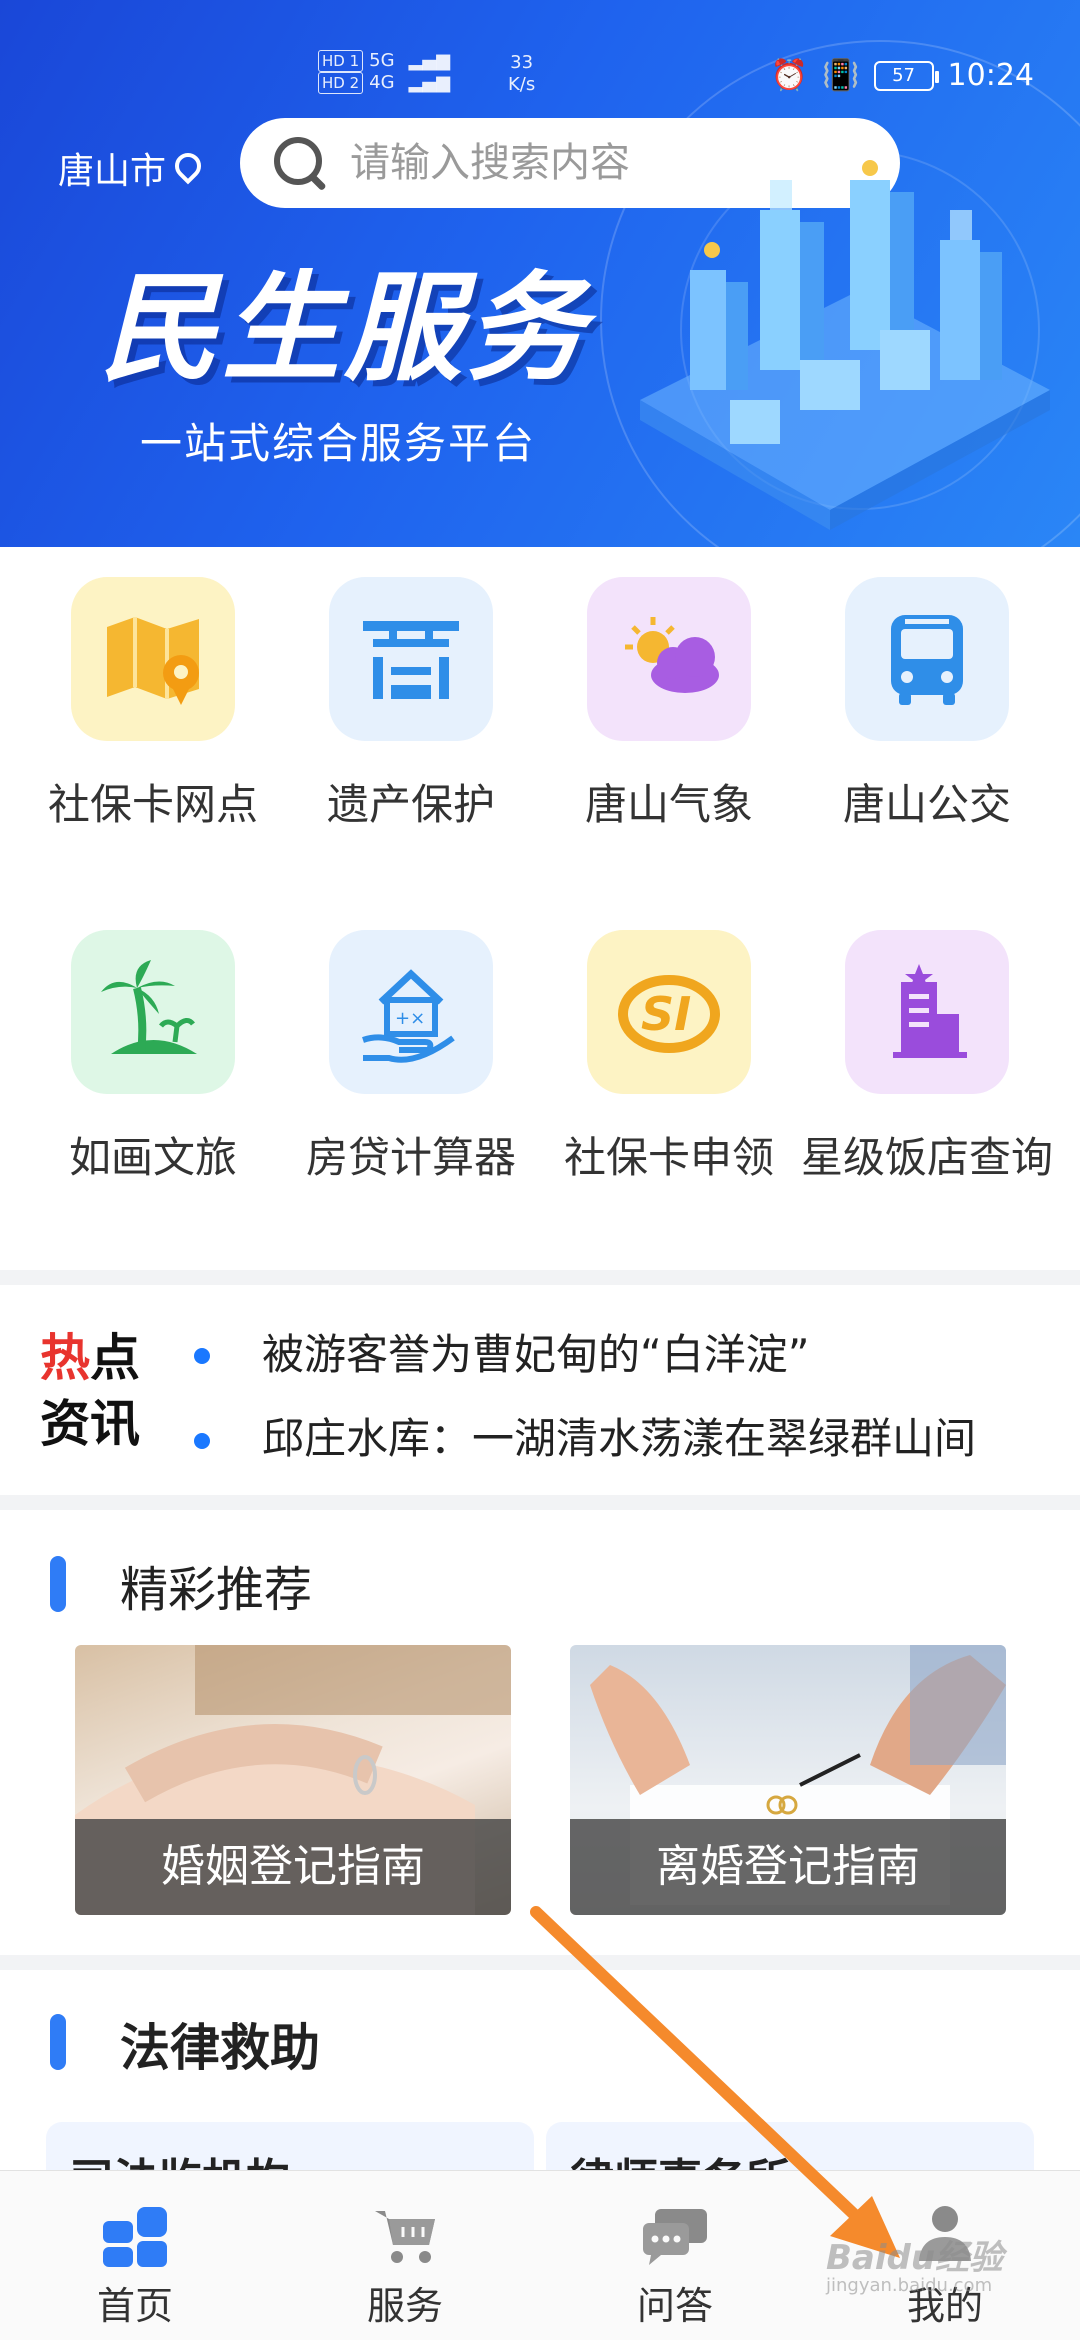 The width and height of the screenshot is (1080, 2340). I want to click on tab-qa: 问答, so click(675, 2255).